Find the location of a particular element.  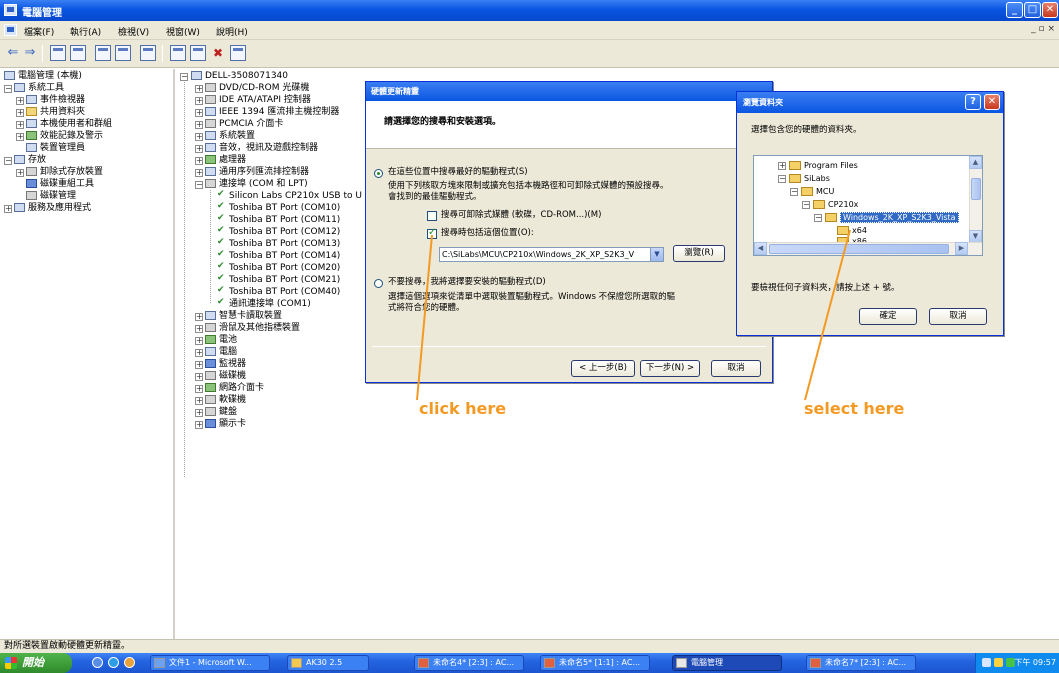

device-category-computer: 電腦 is located at coordinates (221, 352).